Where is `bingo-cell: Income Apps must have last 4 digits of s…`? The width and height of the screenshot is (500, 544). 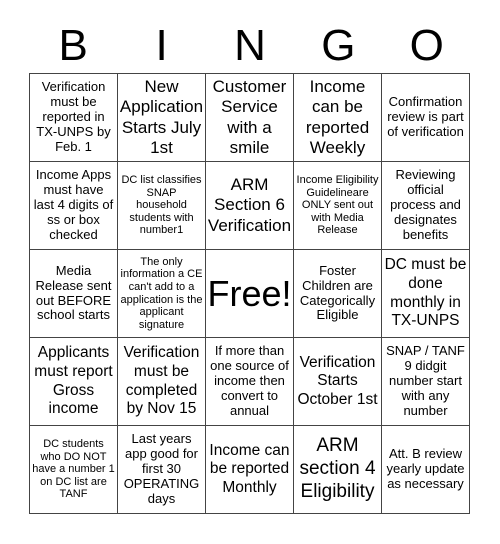 bingo-cell: Income Apps must have last 4 digits of s… is located at coordinates (74, 206).